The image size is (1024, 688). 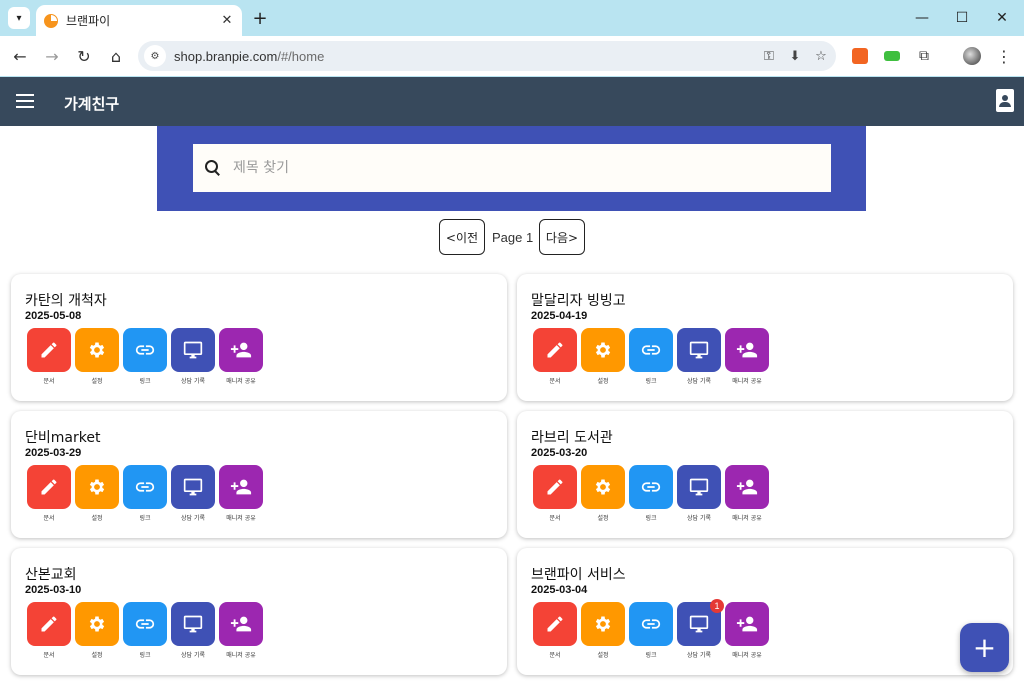 What do you see at coordinates (155, 56) in the screenshot?
I see `site-info-icon: ⚙` at bounding box center [155, 56].